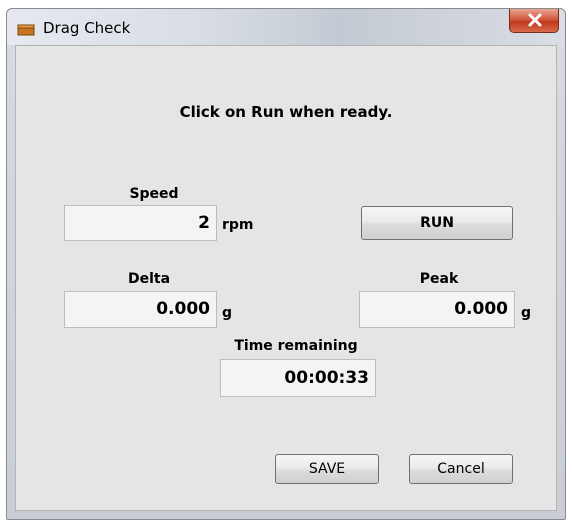 The width and height of the screenshot is (572, 522). I want to click on delta-unit: g, so click(227, 313).